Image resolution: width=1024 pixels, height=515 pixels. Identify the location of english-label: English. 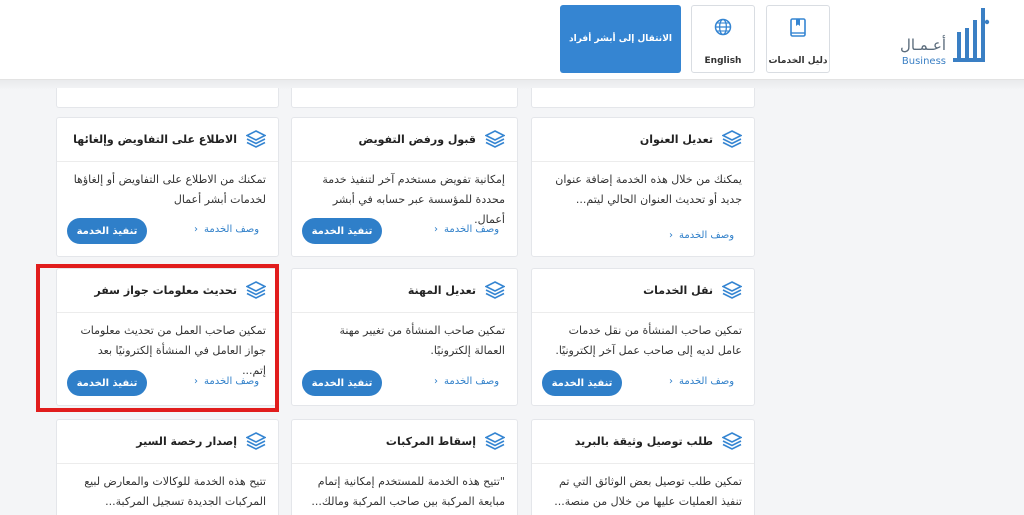
(723, 61).